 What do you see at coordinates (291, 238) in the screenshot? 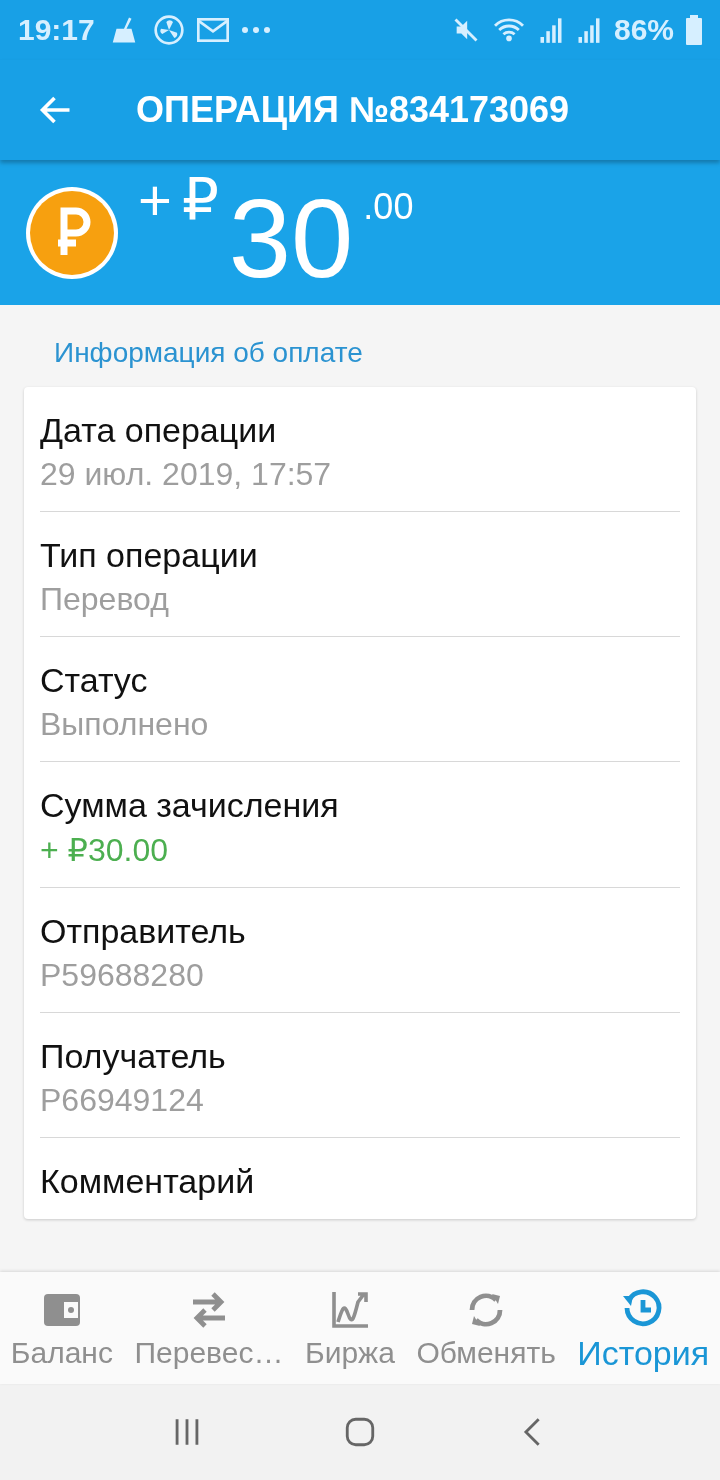
I see `amount-value: 30` at bounding box center [291, 238].